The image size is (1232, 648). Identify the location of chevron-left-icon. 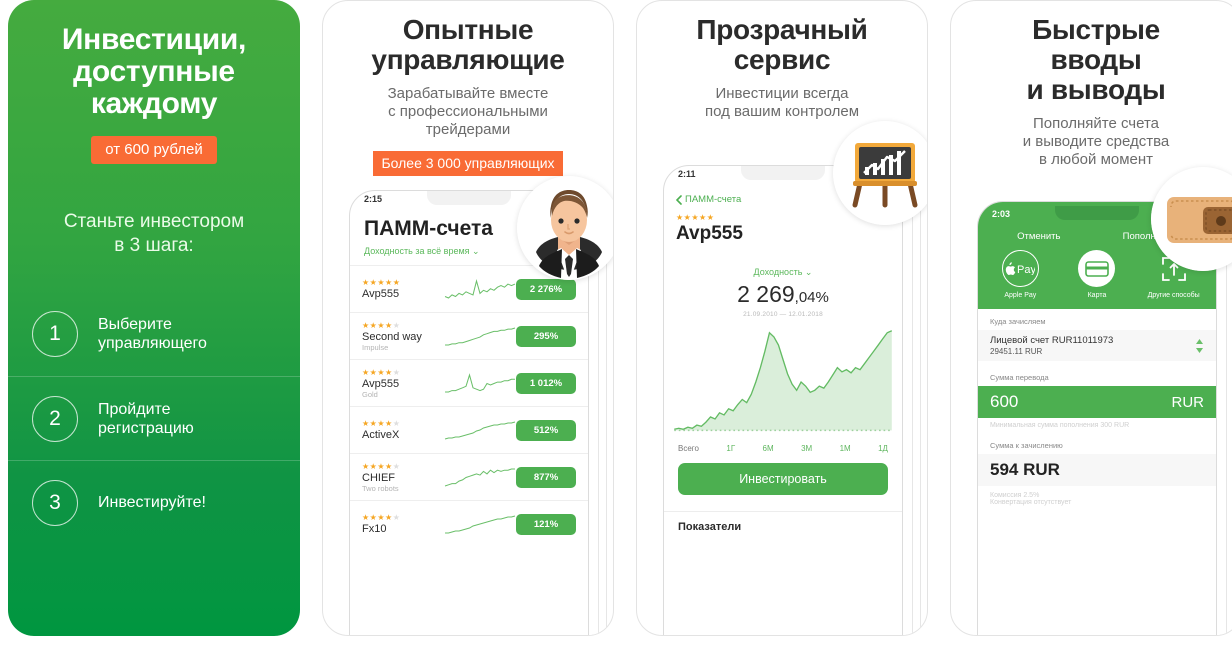
(679, 199).